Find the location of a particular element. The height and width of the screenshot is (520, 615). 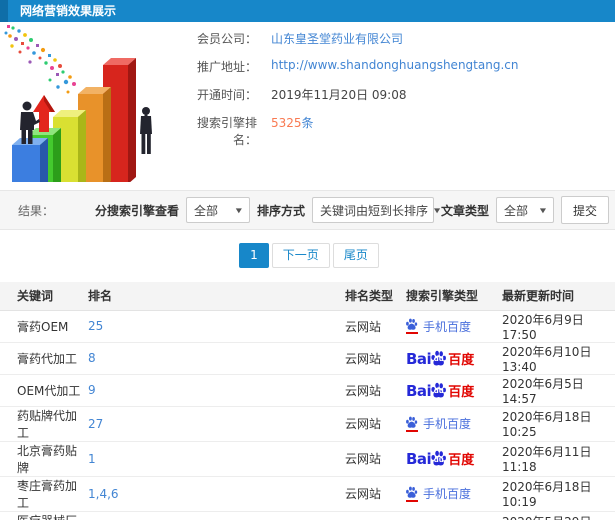

table-row: 北京膏药贴牌 1 云网站 Baidu百度 2020年6月11日 11:18 is located at coordinates (307, 459).